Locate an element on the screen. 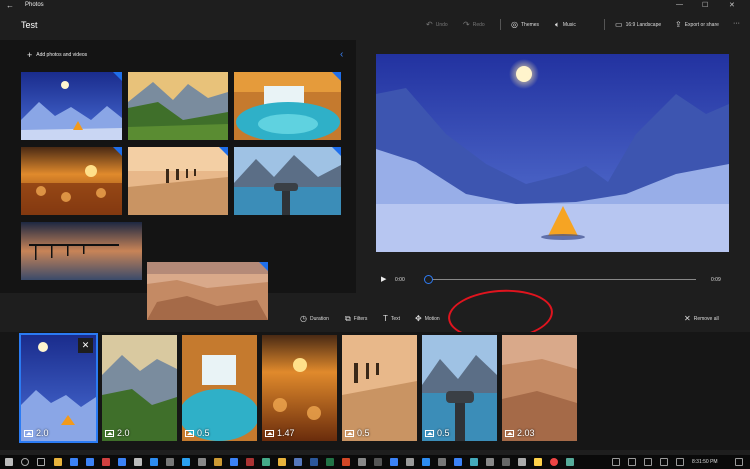 The height and width of the screenshot is (469, 750). maximize-button: ☐ is located at coordinates (705, 5).